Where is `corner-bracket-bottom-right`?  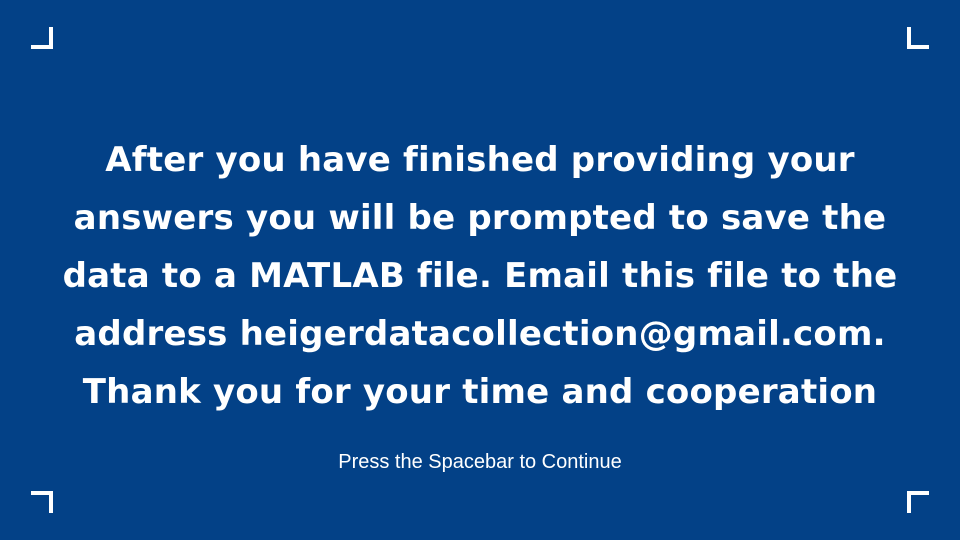
corner-bracket-bottom-right is located at coordinates (918, 502).